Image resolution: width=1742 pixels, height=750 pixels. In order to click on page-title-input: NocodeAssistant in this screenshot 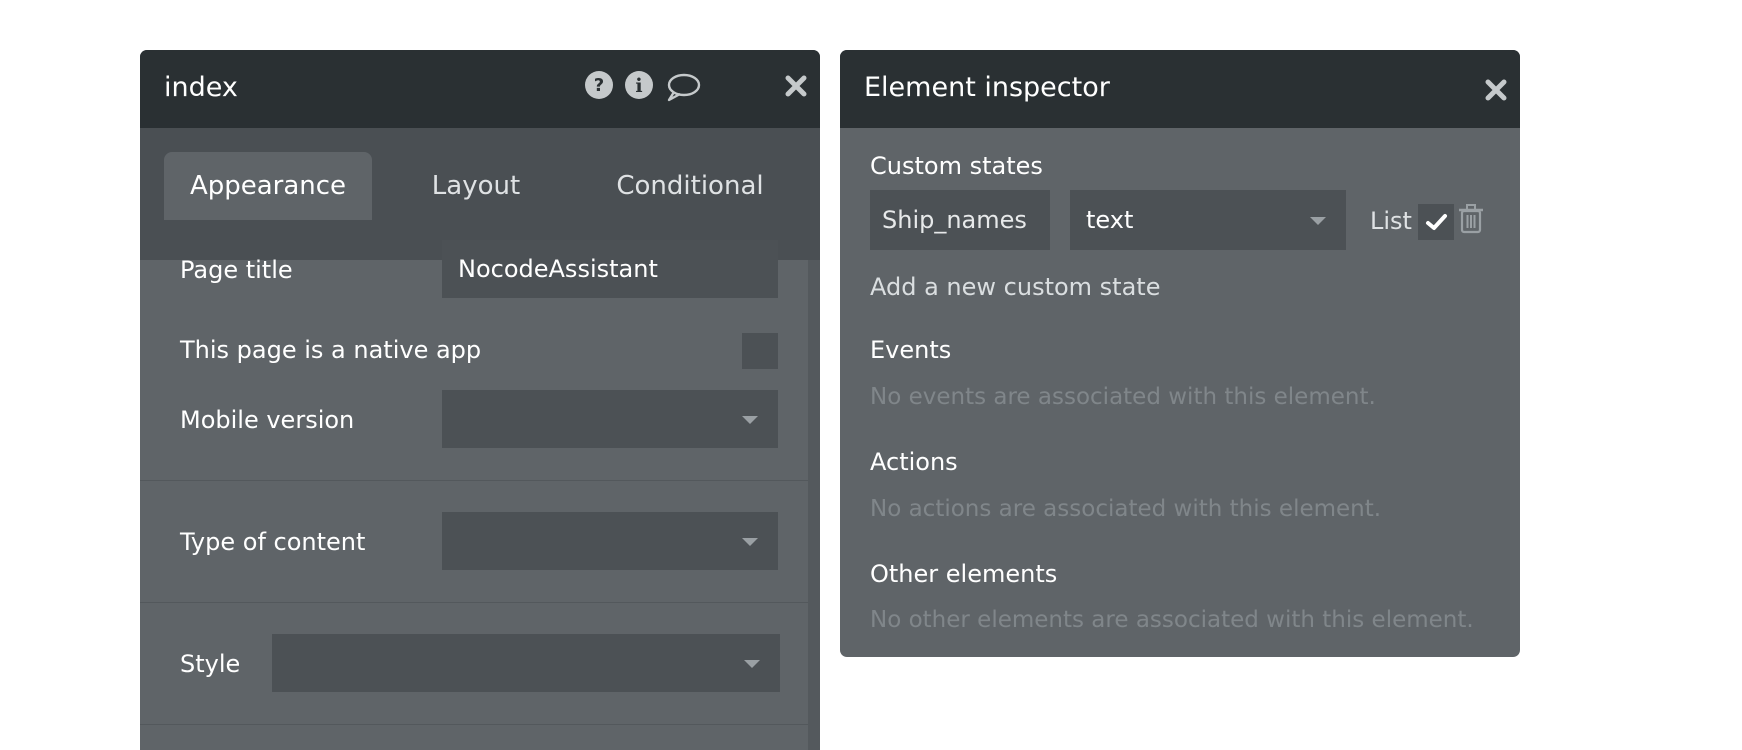, I will do `click(610, 269)`.